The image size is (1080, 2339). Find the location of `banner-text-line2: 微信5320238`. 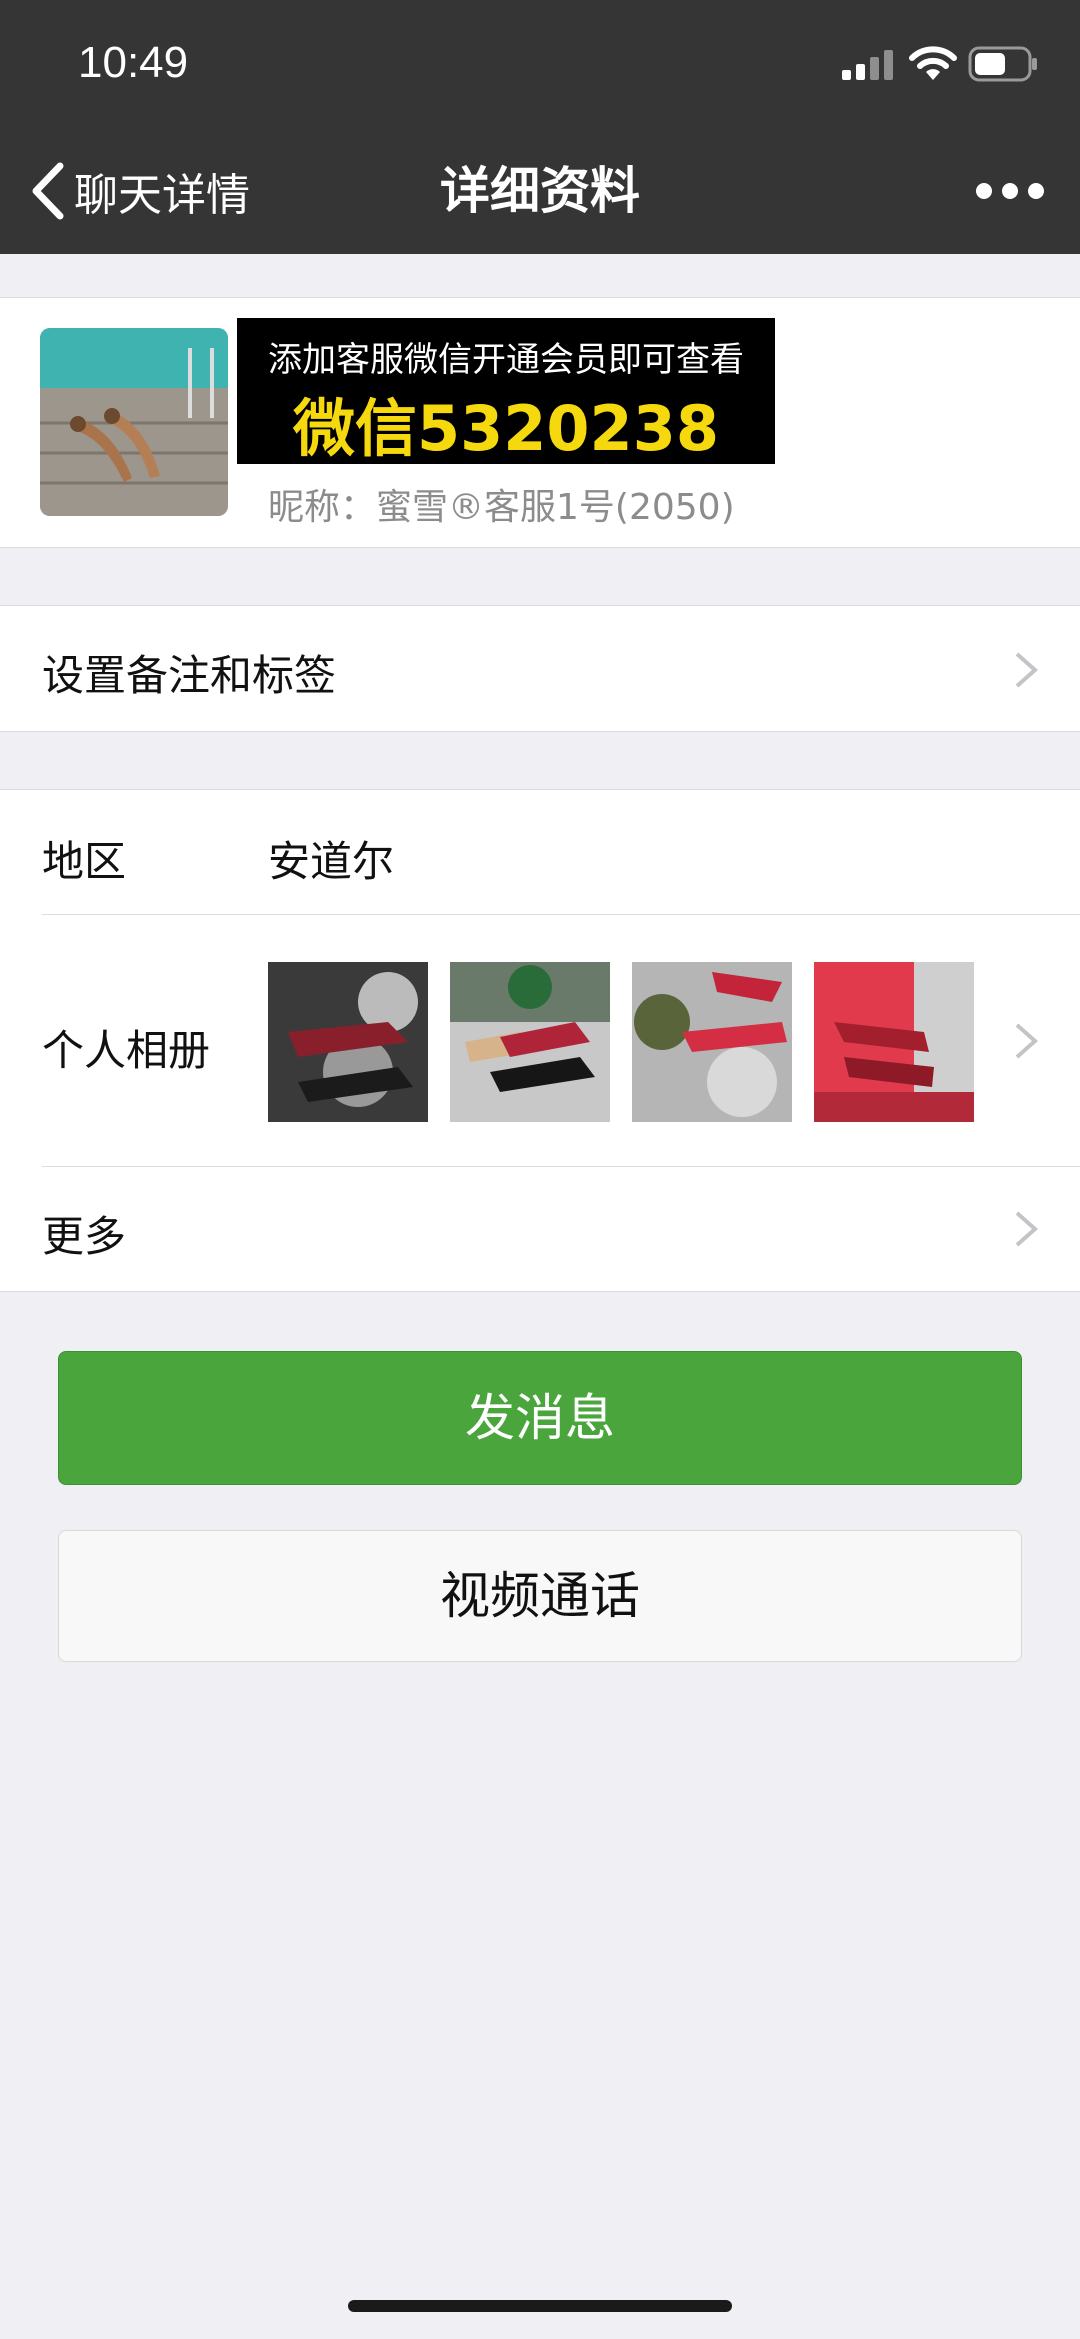

banner-text-line2: 微信5320238 is located at coordinates (506, 428).